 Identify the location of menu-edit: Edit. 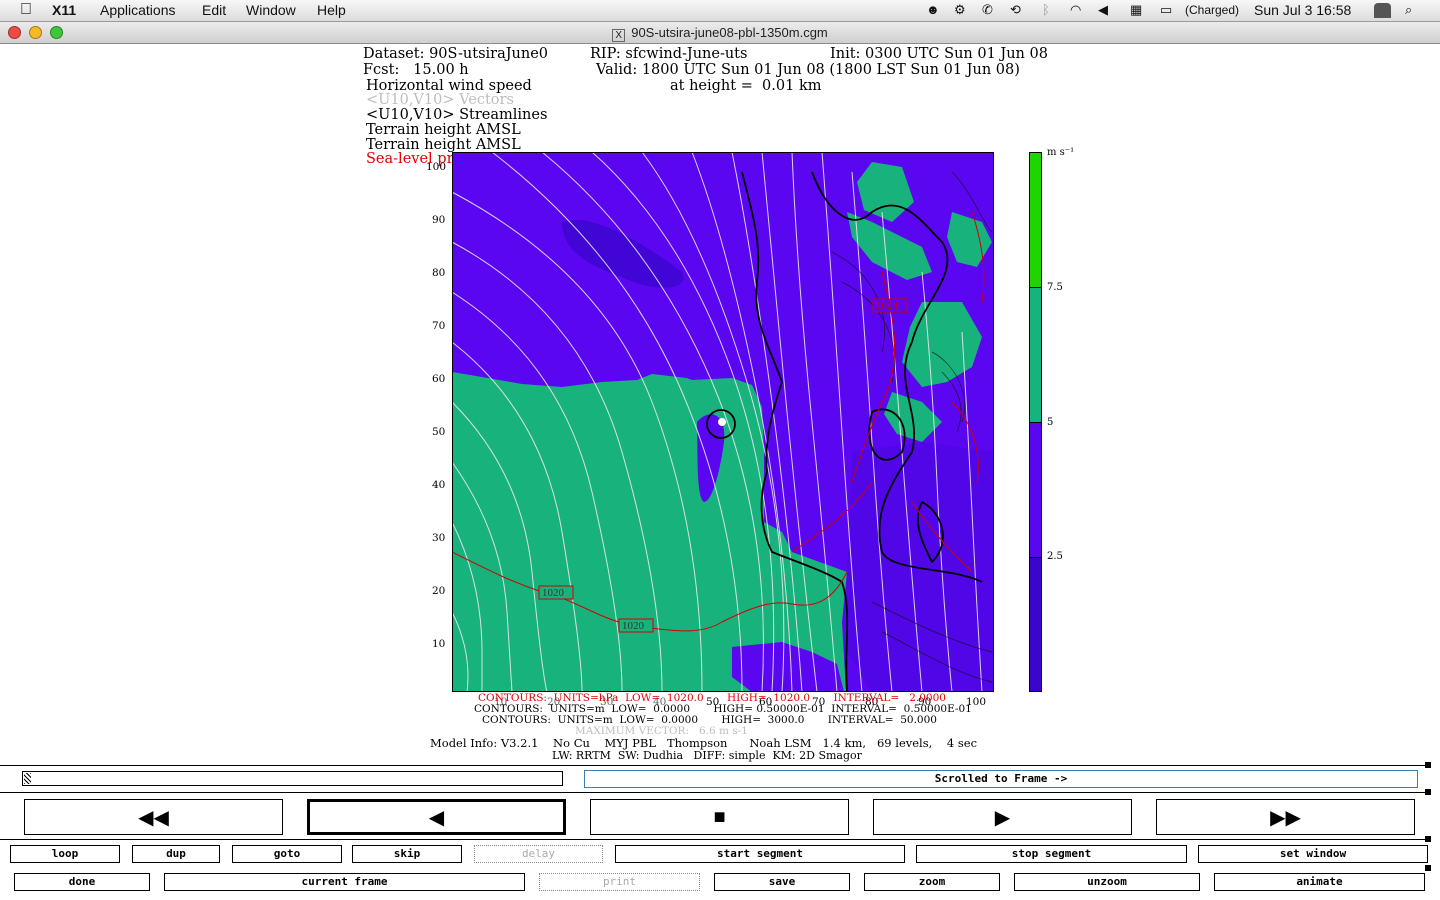
(214, 10).